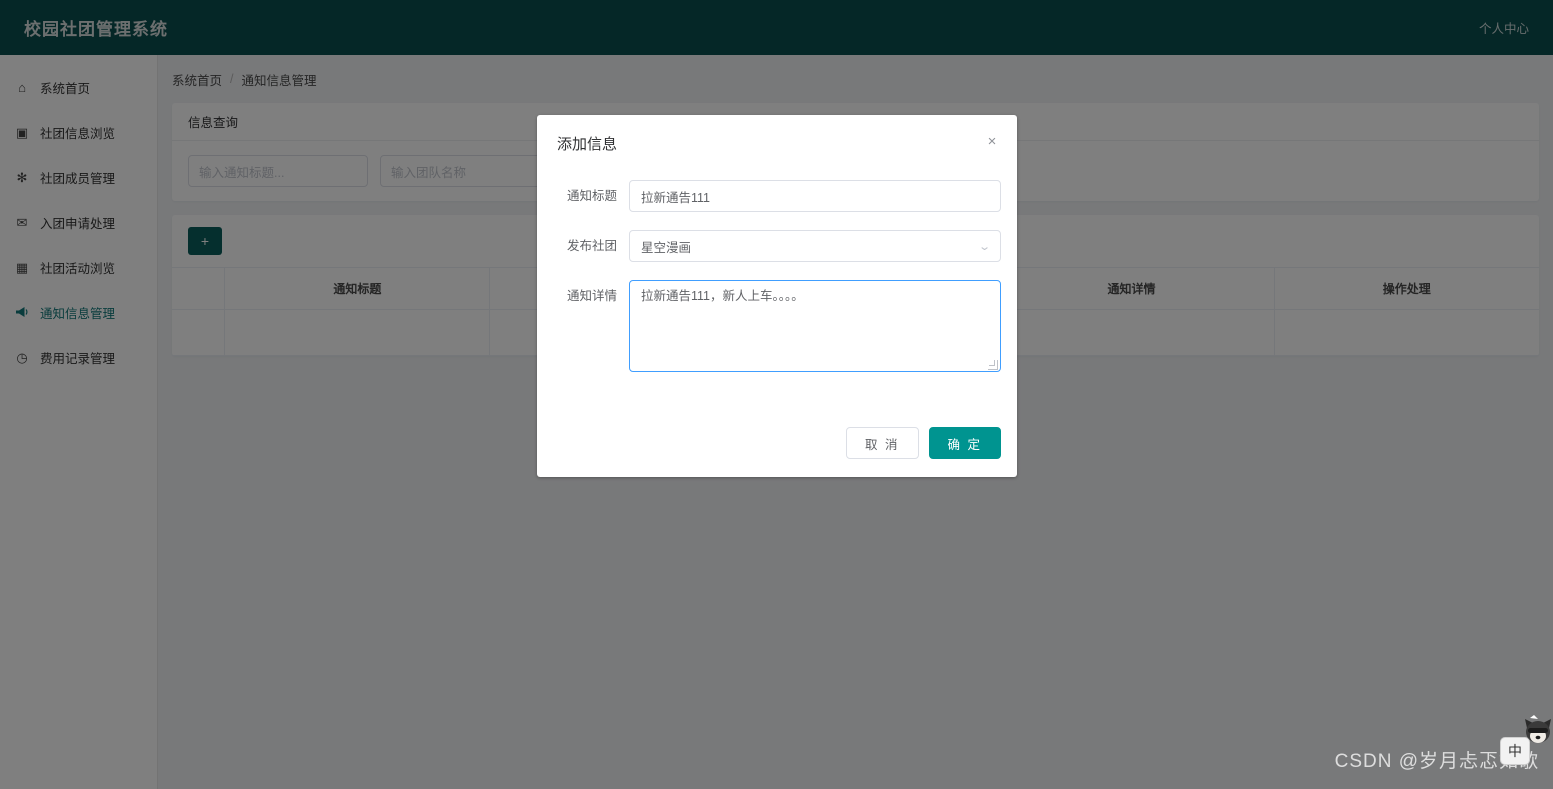 The image size is (1553, 789). Describe the element at coordinates (923, 443) in the screenshot. I see `dialog-footer: 取 消 确 定` at that location.